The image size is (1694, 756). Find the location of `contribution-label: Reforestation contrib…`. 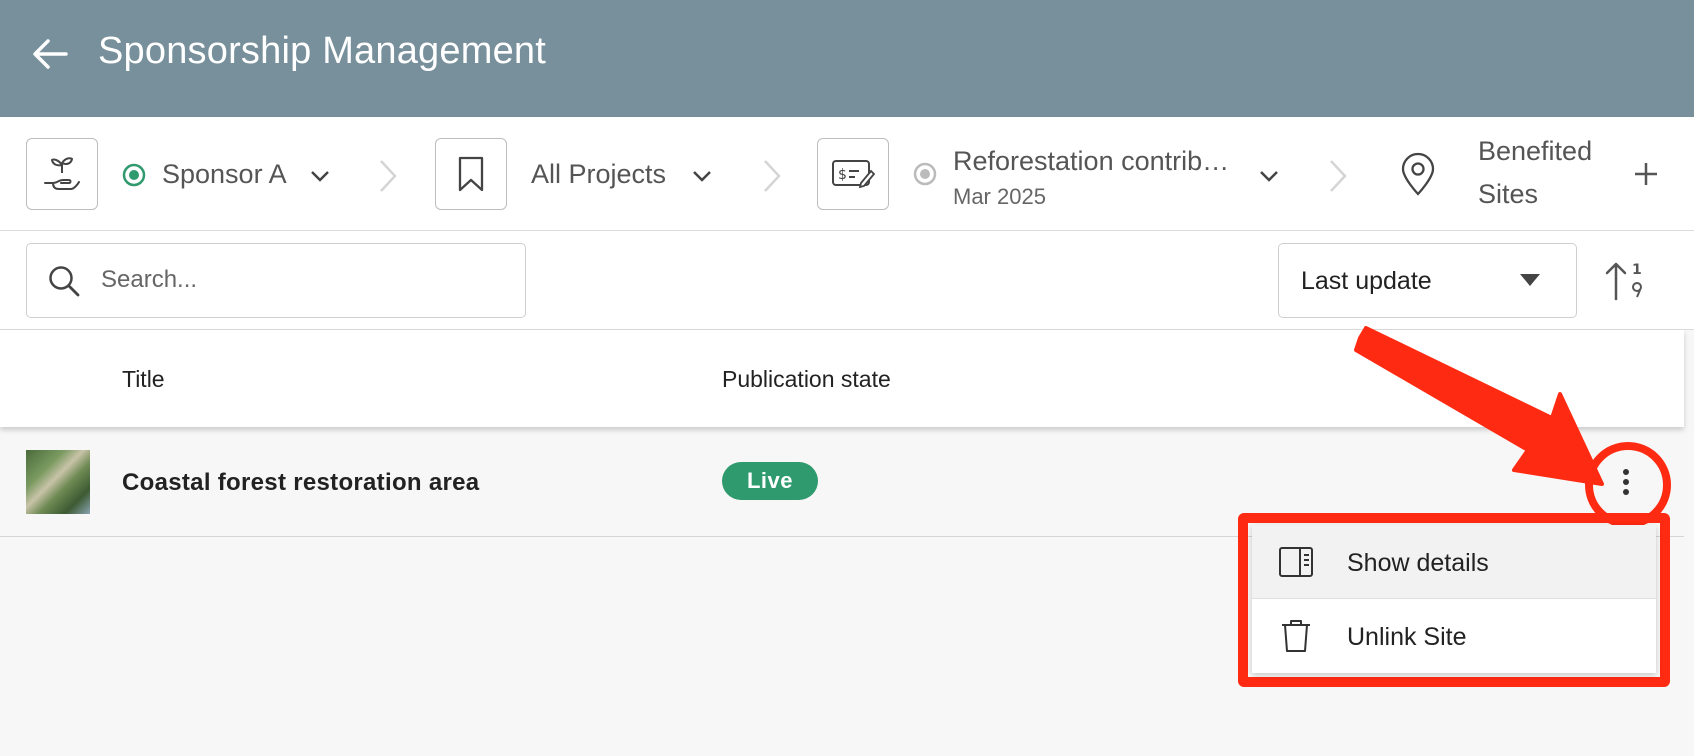

contribution-label: Reforestation contrib… is located at coordinates (1091, 161).